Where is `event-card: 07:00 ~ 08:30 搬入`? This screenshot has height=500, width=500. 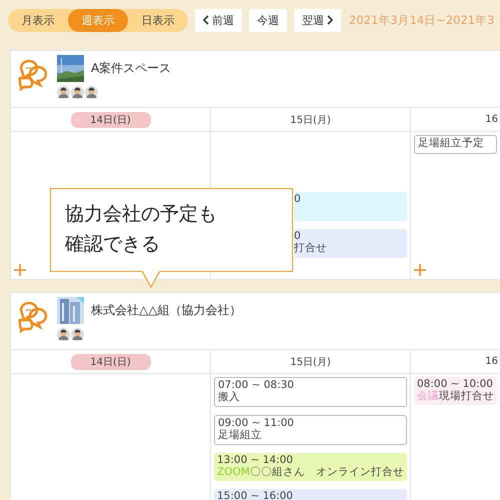 event-card: 07:00 ~ 08:30 搬入 is located at coordinates (310, 392).